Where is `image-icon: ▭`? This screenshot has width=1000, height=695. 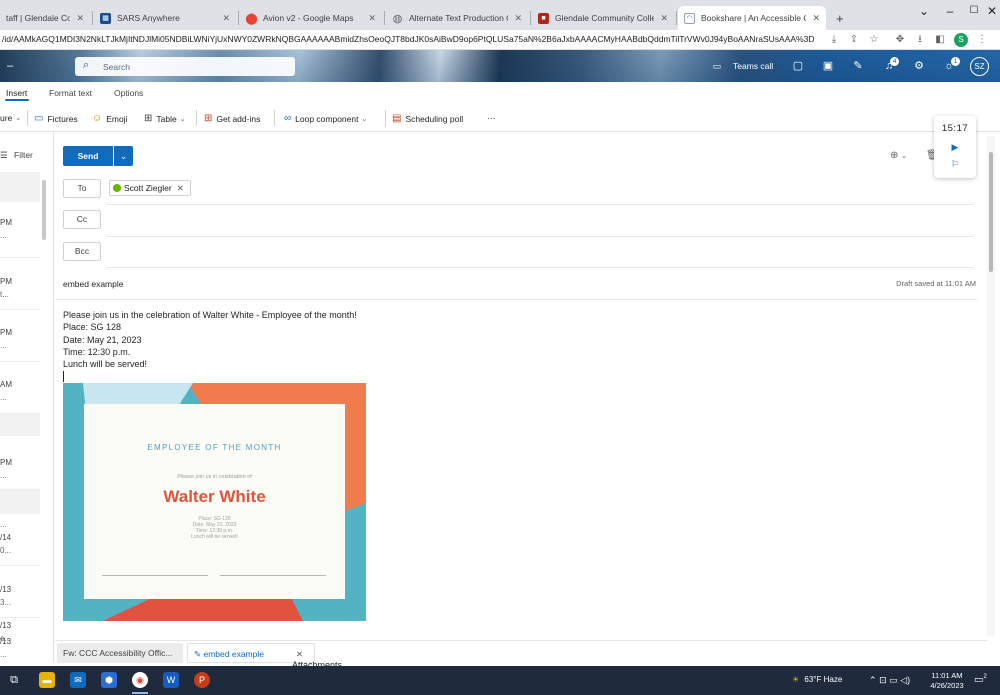
image-icon: ▭ is located at coordinates (39, 118).